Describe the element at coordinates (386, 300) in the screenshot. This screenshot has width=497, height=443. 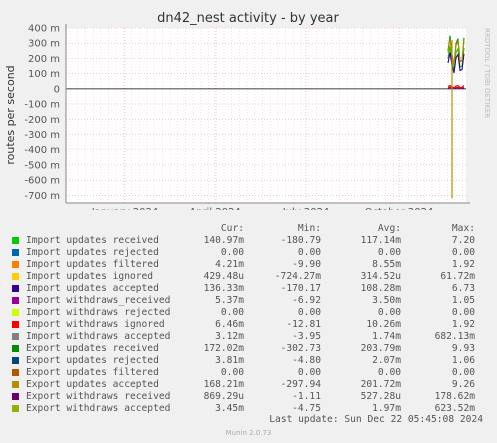
I see `legend-avg: 3.50m` at that location.